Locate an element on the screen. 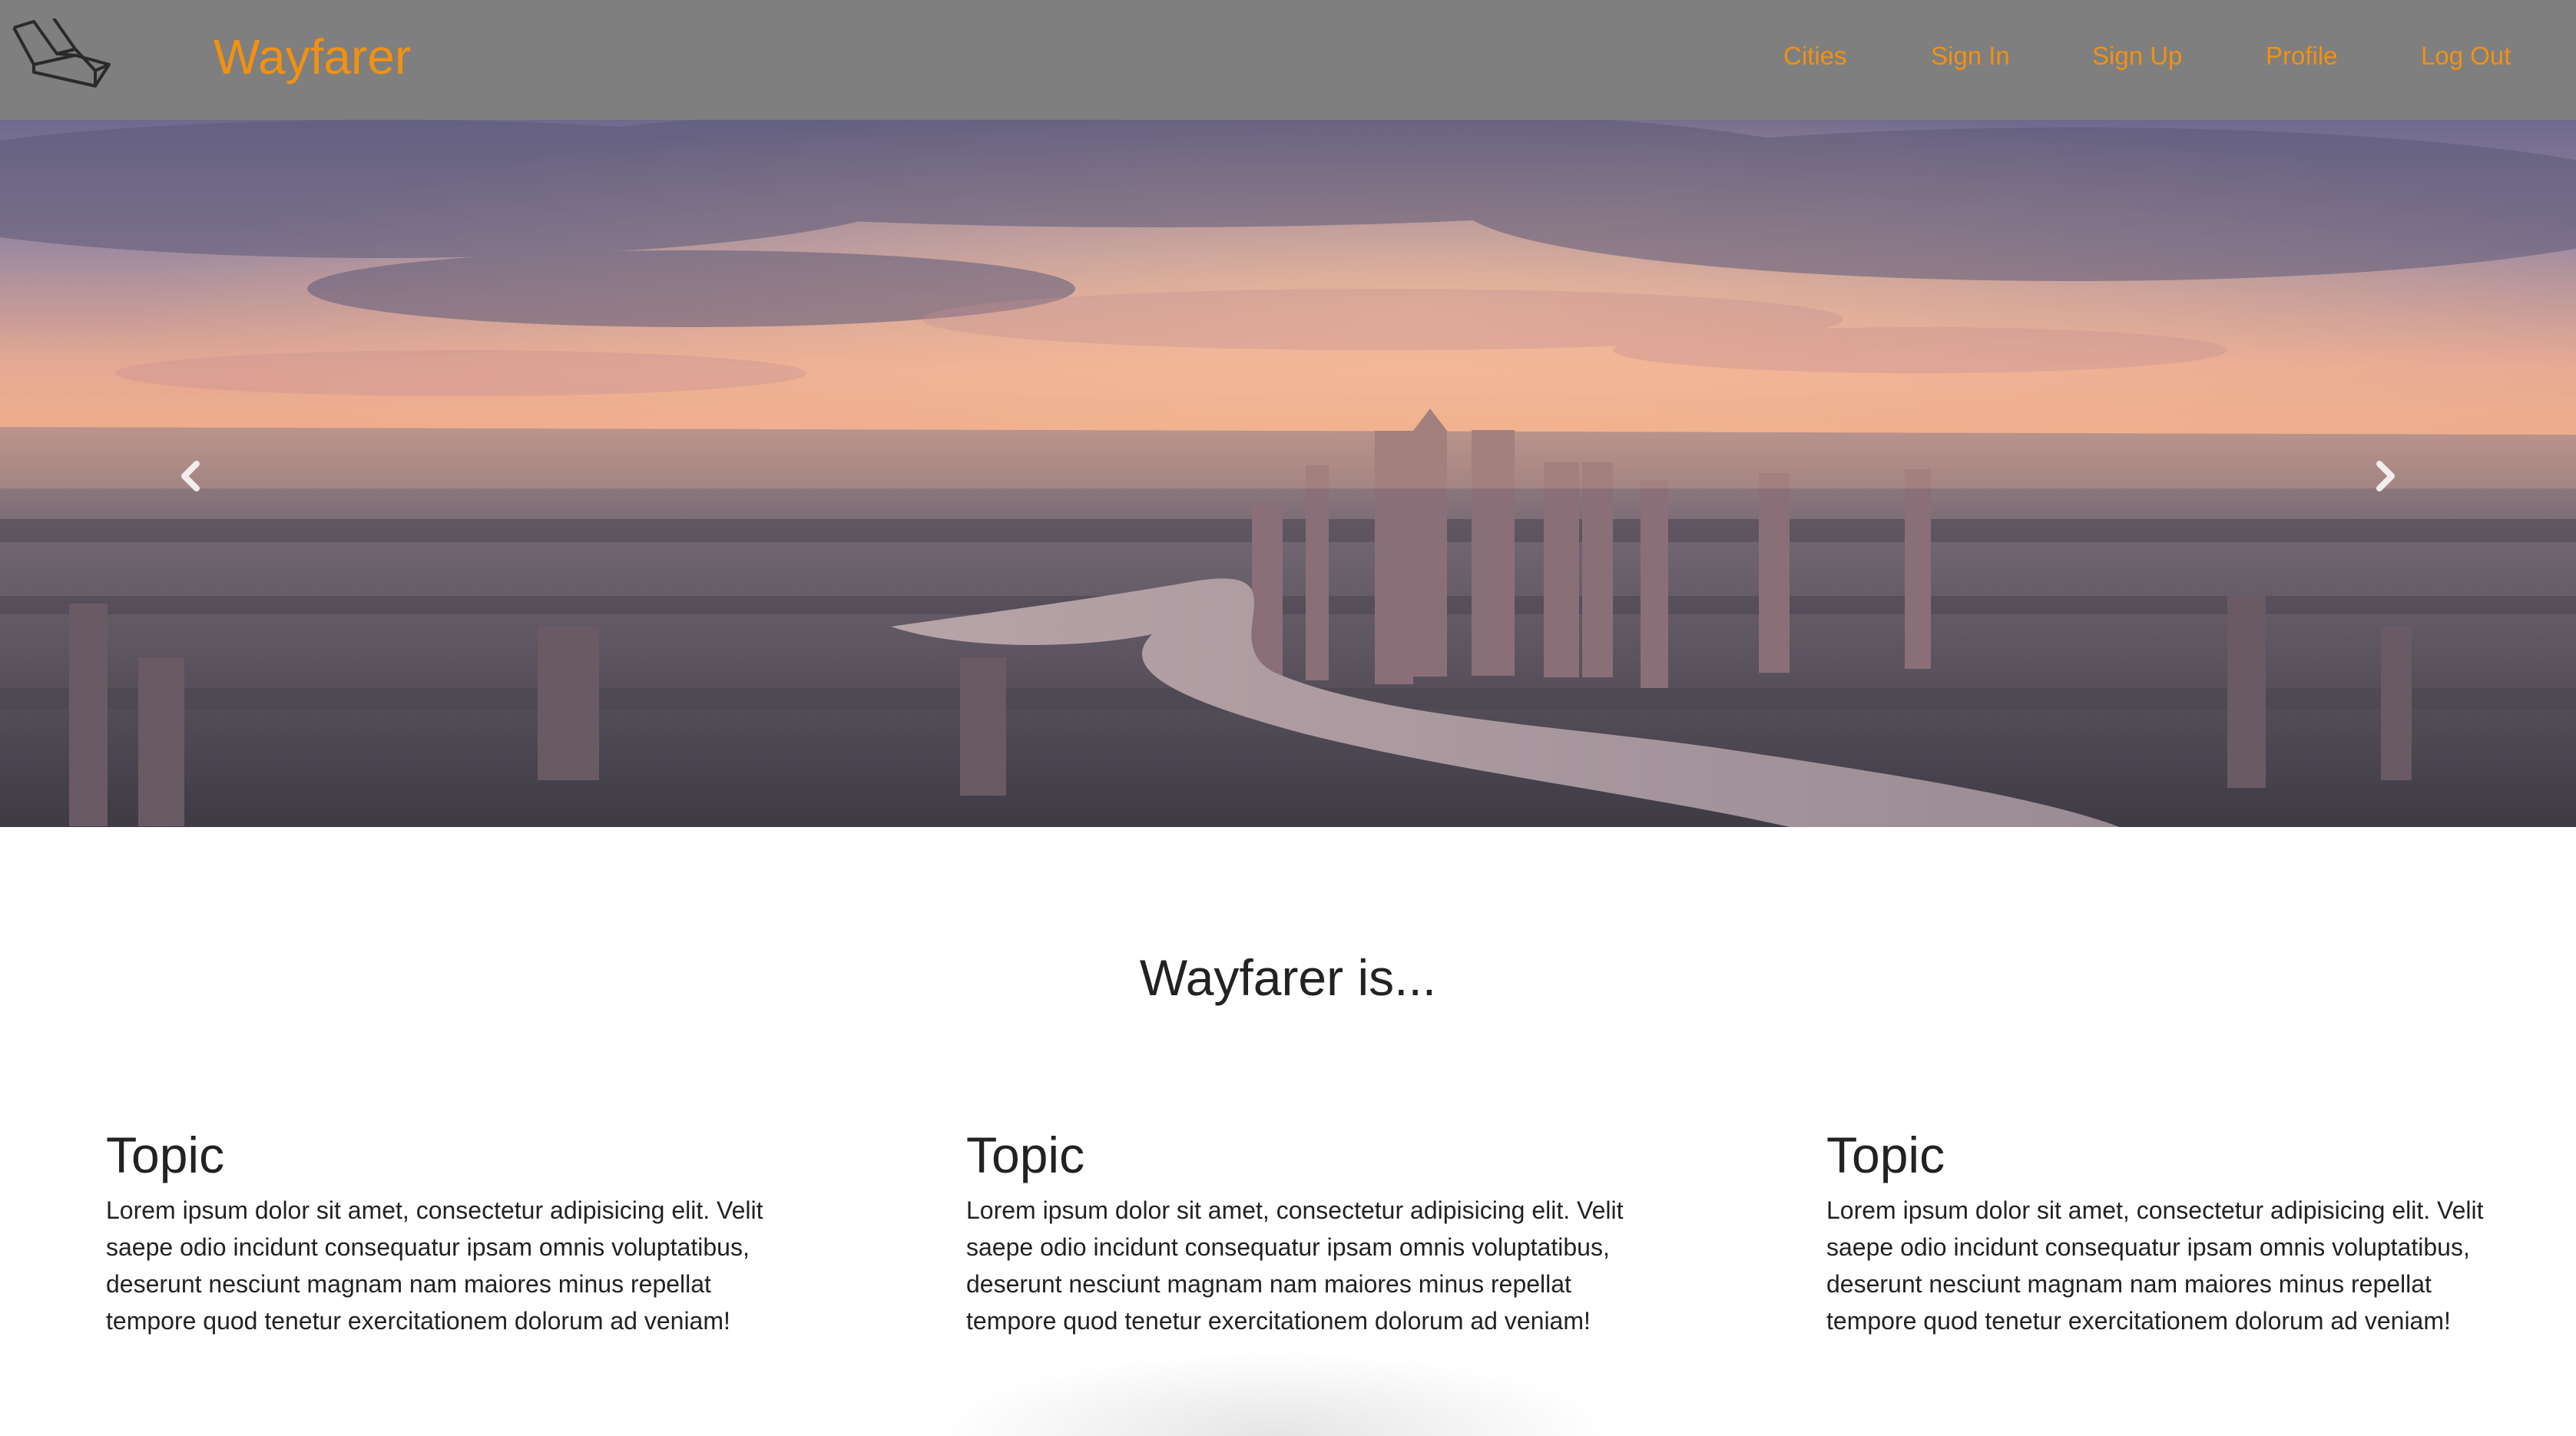 Image resolution: width=2576 pixels, height=1436 pixels. nav-link-cities: Cities is located at coordinates (1815, 56).